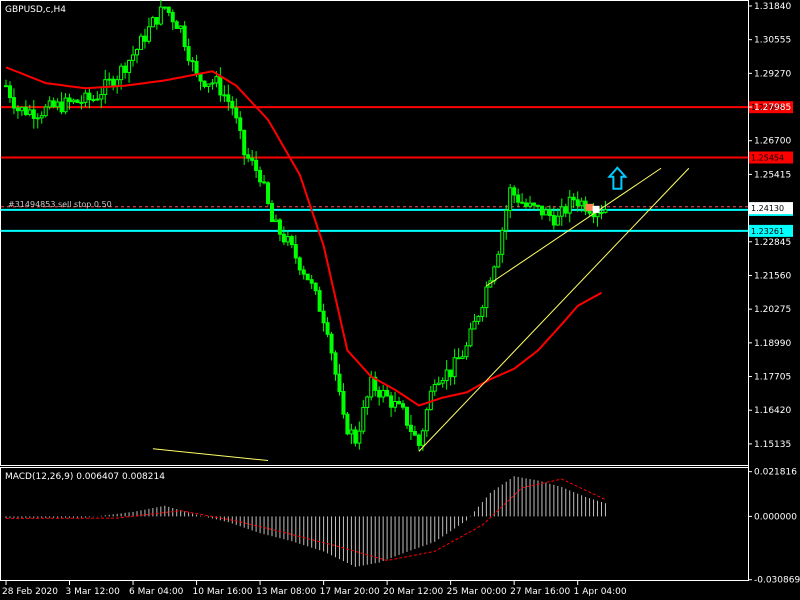 The width and height of the screenshot is (800, 600). I want to click on price-tick-label: 1.21560, so click(772, 276).